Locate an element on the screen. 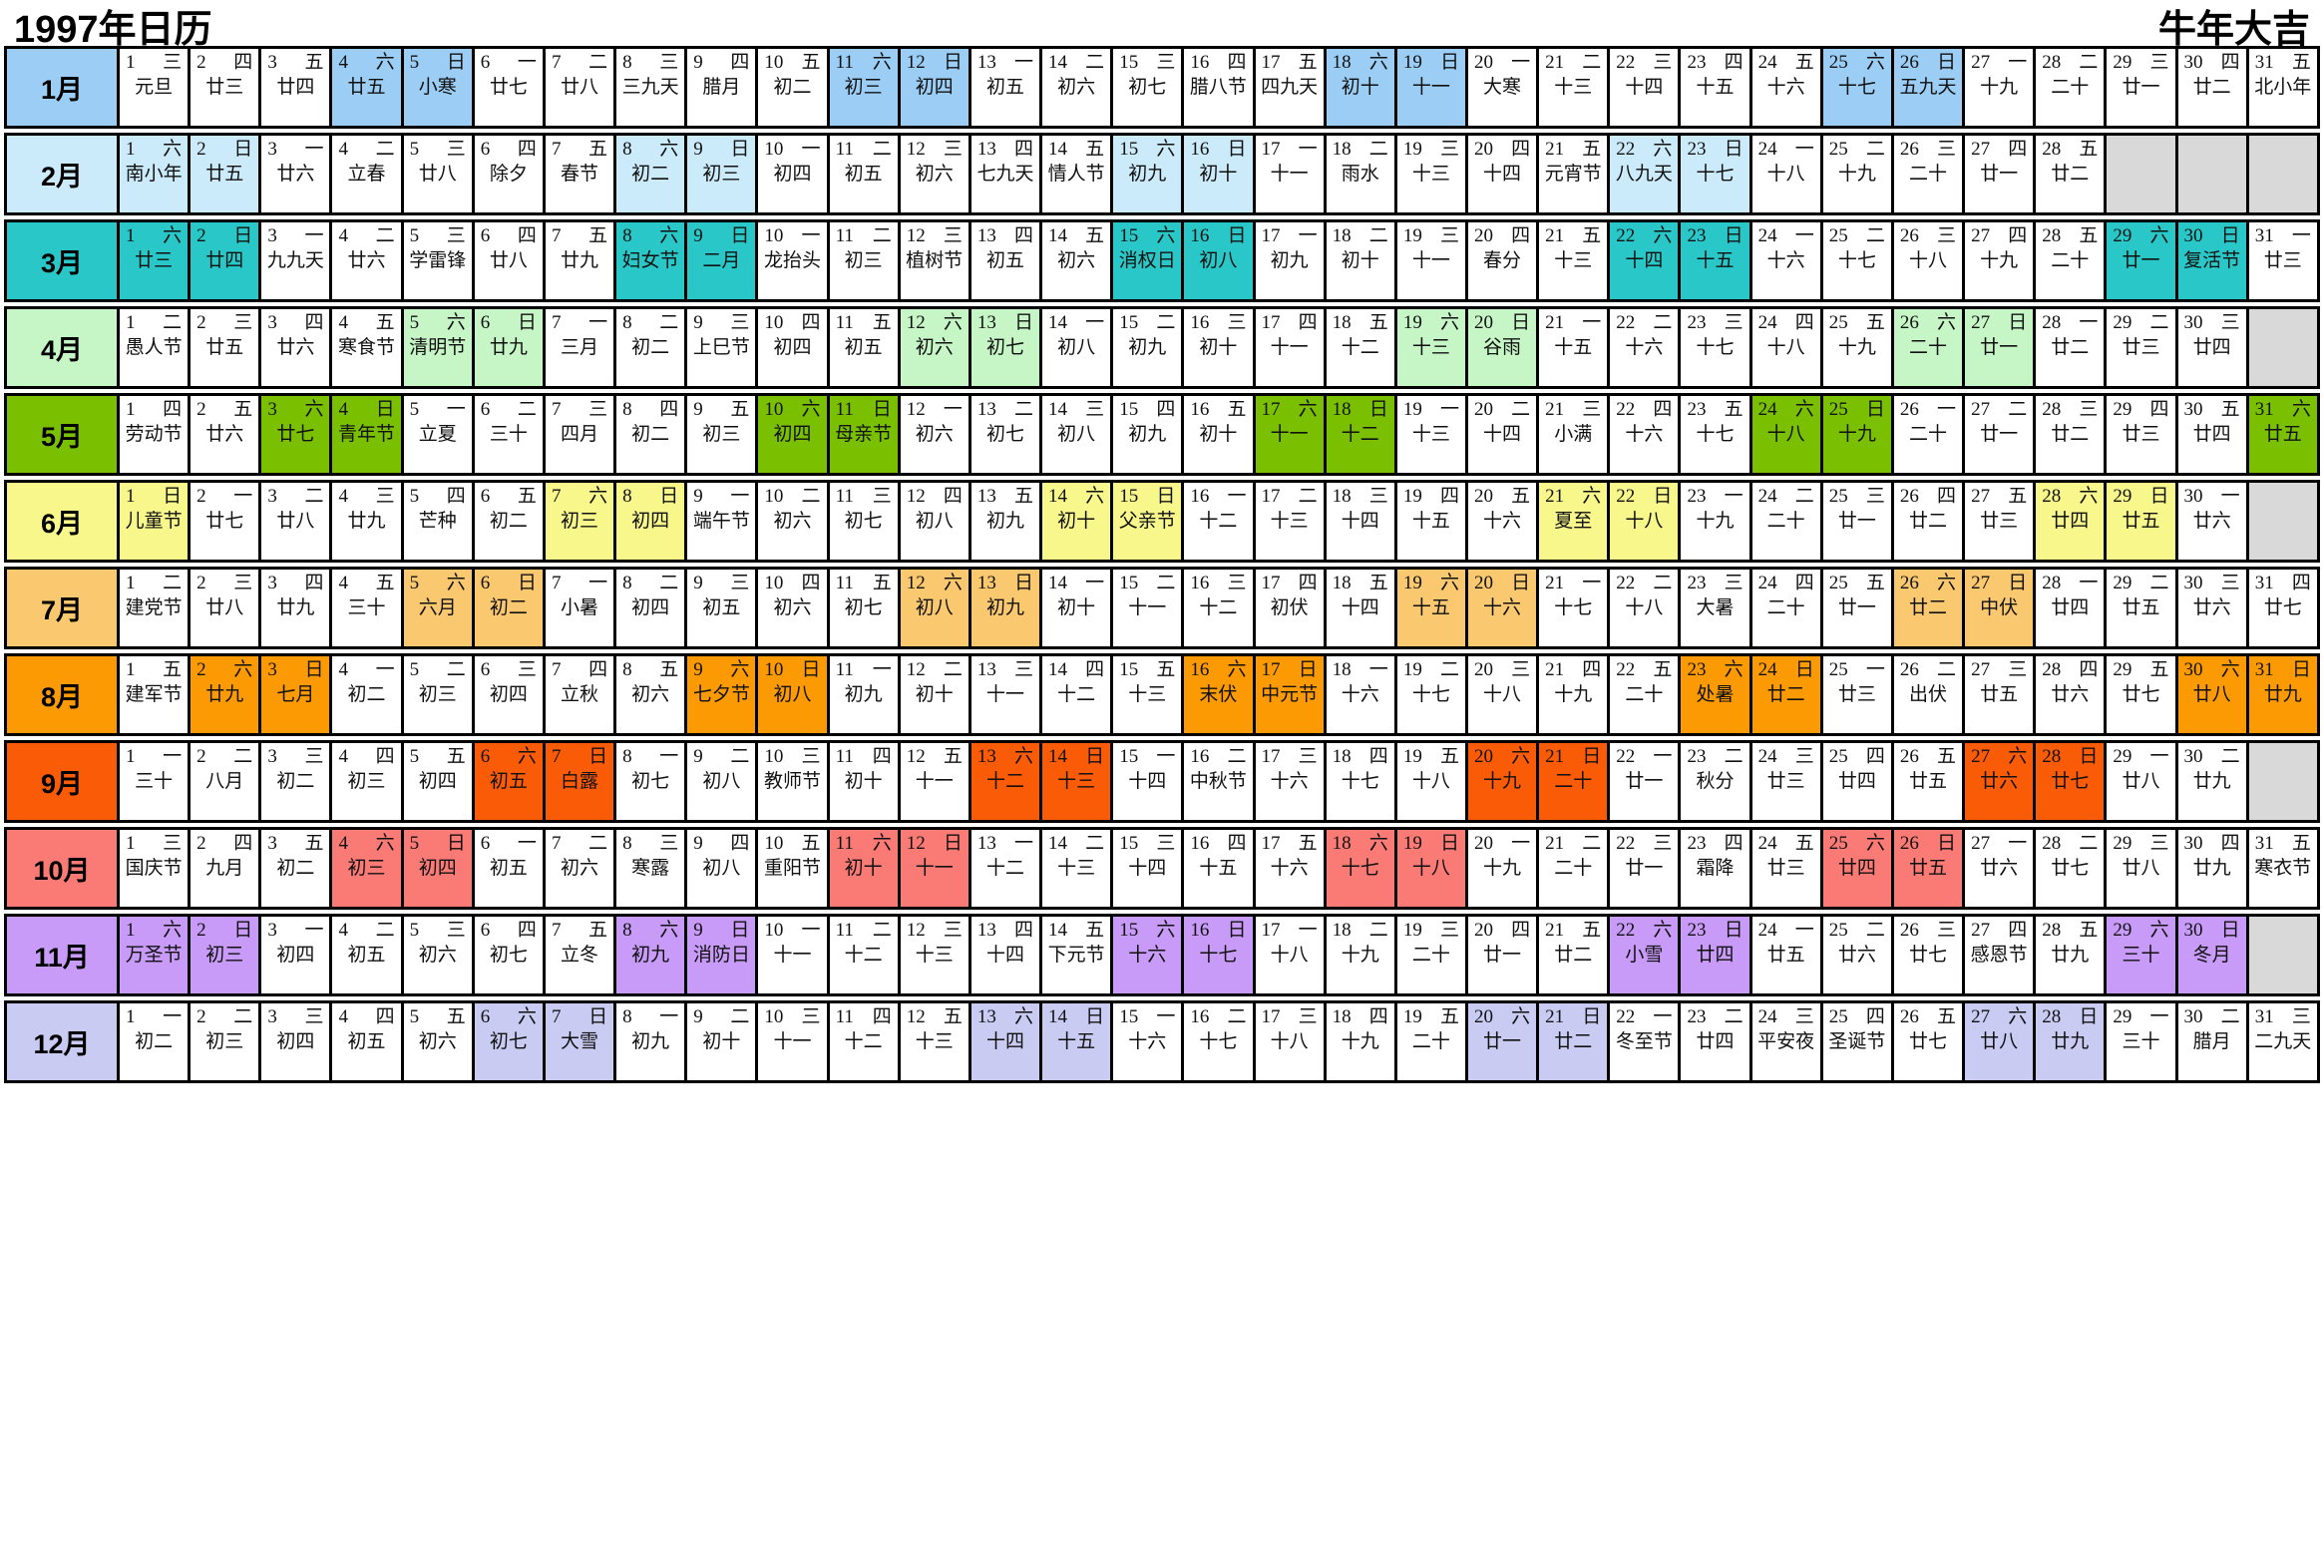 This screenshot has height=1568, width=2324. day-cell: 16 日初十 is located at coordinates (1220, 174).